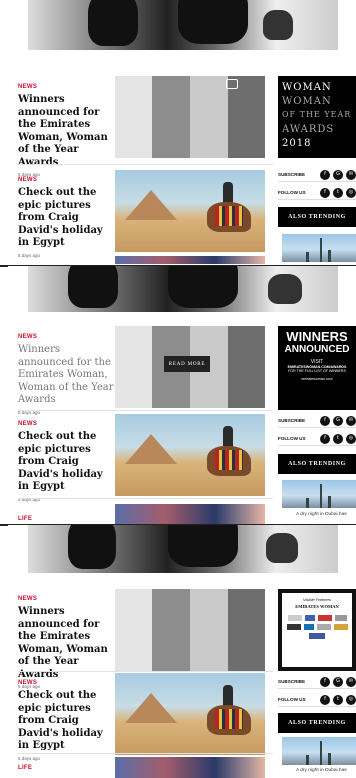 The height and width of the screenshot is (778, 356). Describe the element at coordinates (297, 143) in the screenshot. I see `ad-text: 2018` at that location.